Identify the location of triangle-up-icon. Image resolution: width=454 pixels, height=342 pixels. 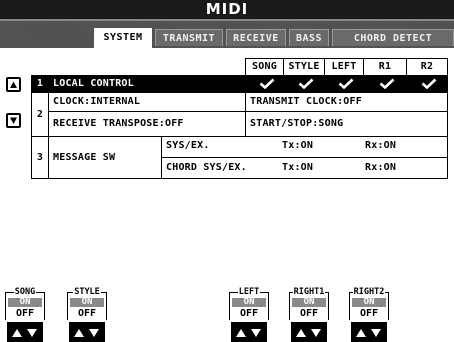
(13, 84).